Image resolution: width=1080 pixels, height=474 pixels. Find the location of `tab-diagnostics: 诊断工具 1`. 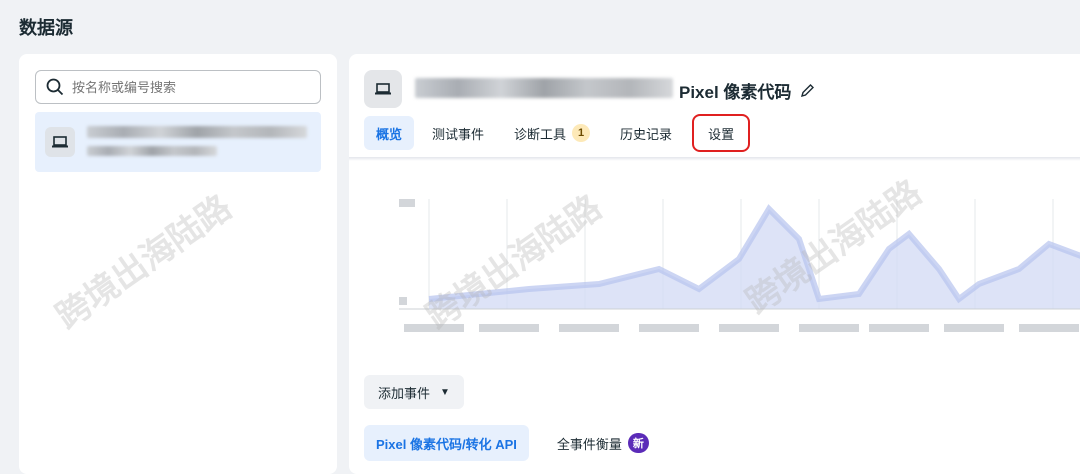

tab-diagnostics: 诊断工具 1 is located at coordinates (552, 133).